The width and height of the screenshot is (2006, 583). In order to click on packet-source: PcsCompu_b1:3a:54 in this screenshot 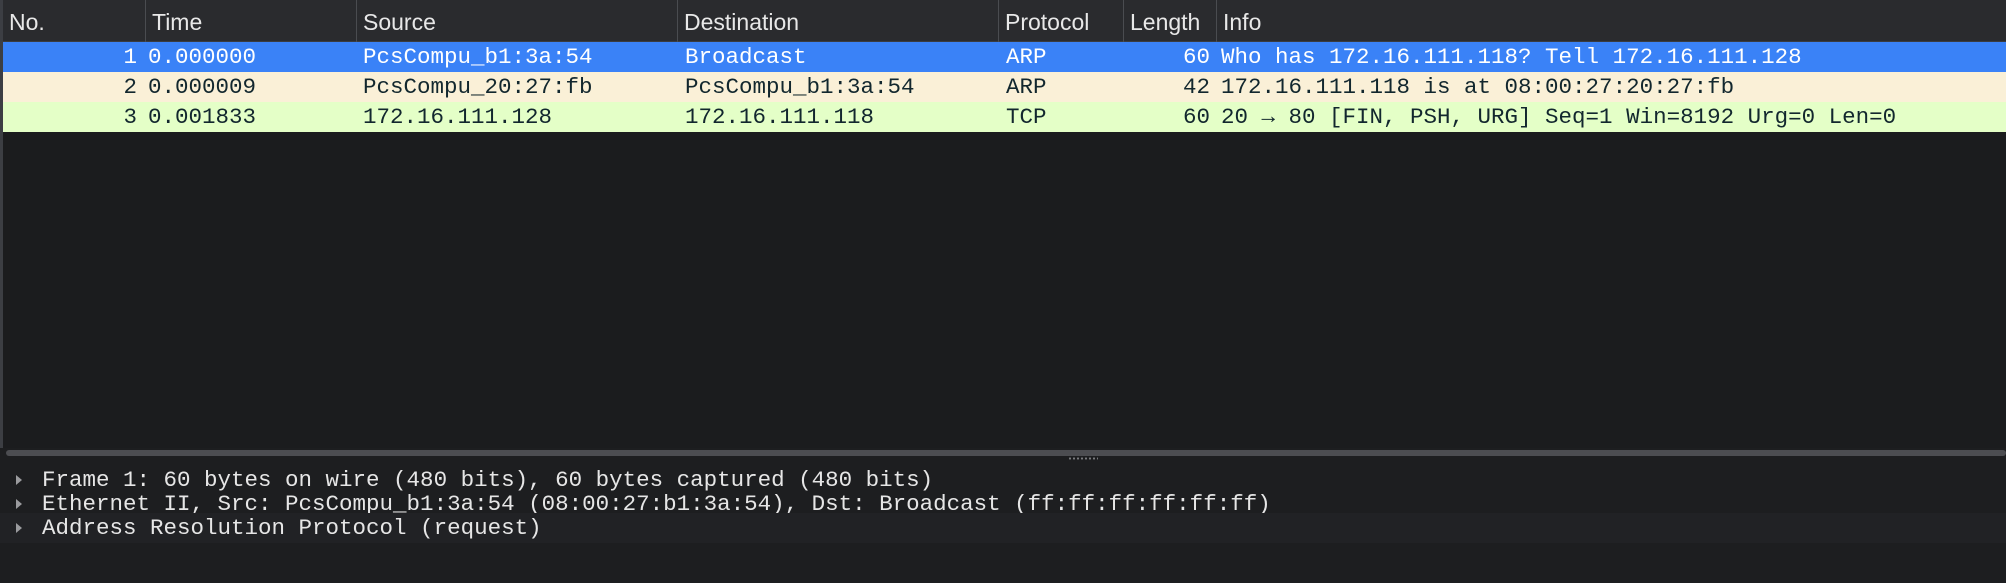, I will do `click(478, 57)`.